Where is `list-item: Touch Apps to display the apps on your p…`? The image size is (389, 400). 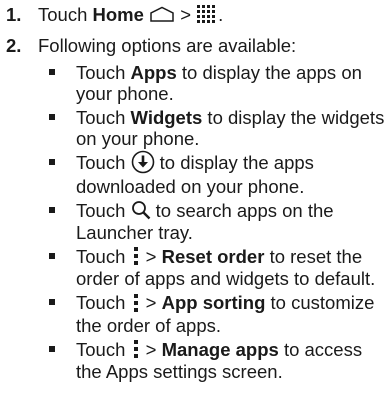 list-item: Touch Apps to display the apps on your p… is located at coordinates (213, 83).